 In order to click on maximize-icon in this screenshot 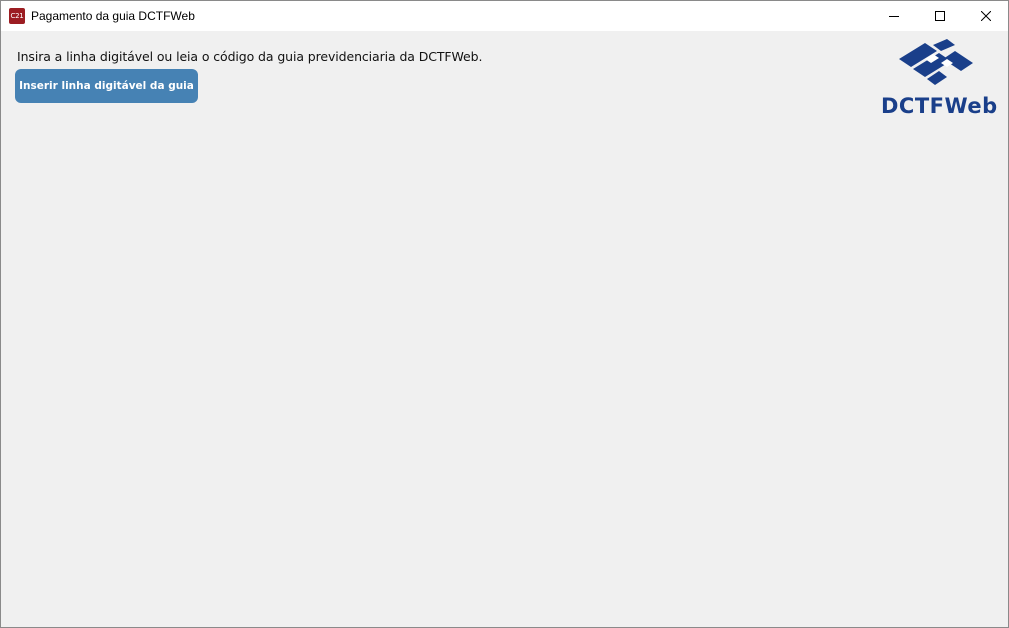, I will do `click(940, 16)`.